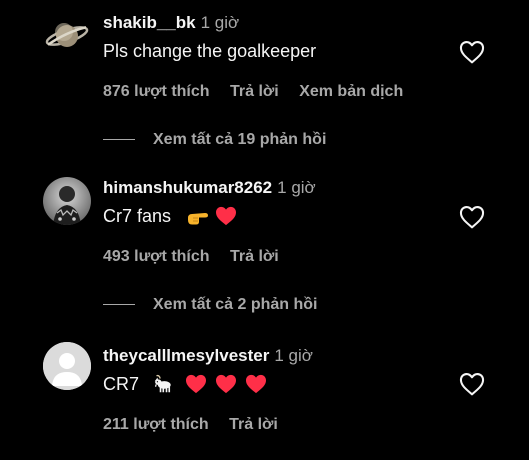 The height and width of the screenshot is (460, 529). I want to click on comment-header: shakib__bk 1 giờ, so click(171, 23).